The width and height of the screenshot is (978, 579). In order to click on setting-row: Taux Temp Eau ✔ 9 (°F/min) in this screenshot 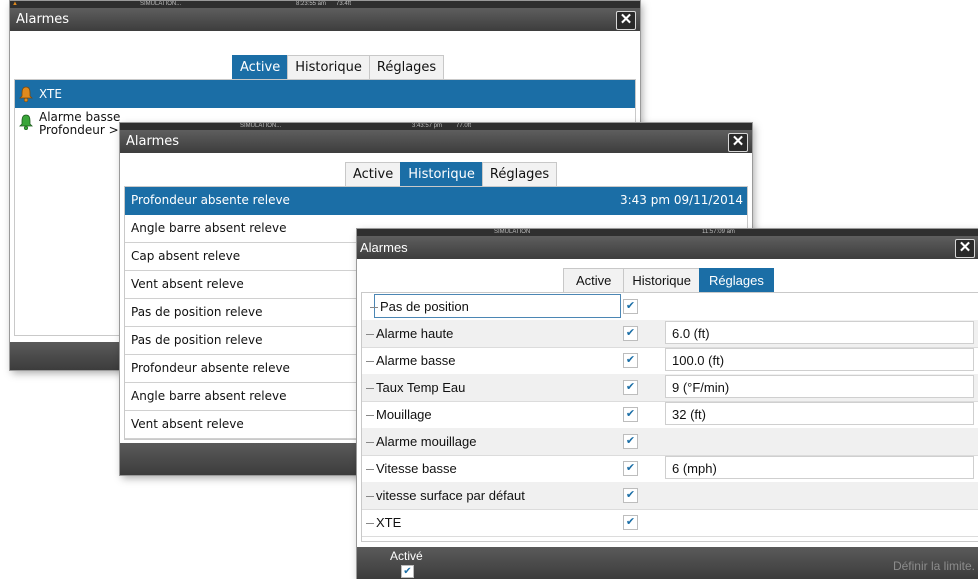, I will do `click(670, 388)`.